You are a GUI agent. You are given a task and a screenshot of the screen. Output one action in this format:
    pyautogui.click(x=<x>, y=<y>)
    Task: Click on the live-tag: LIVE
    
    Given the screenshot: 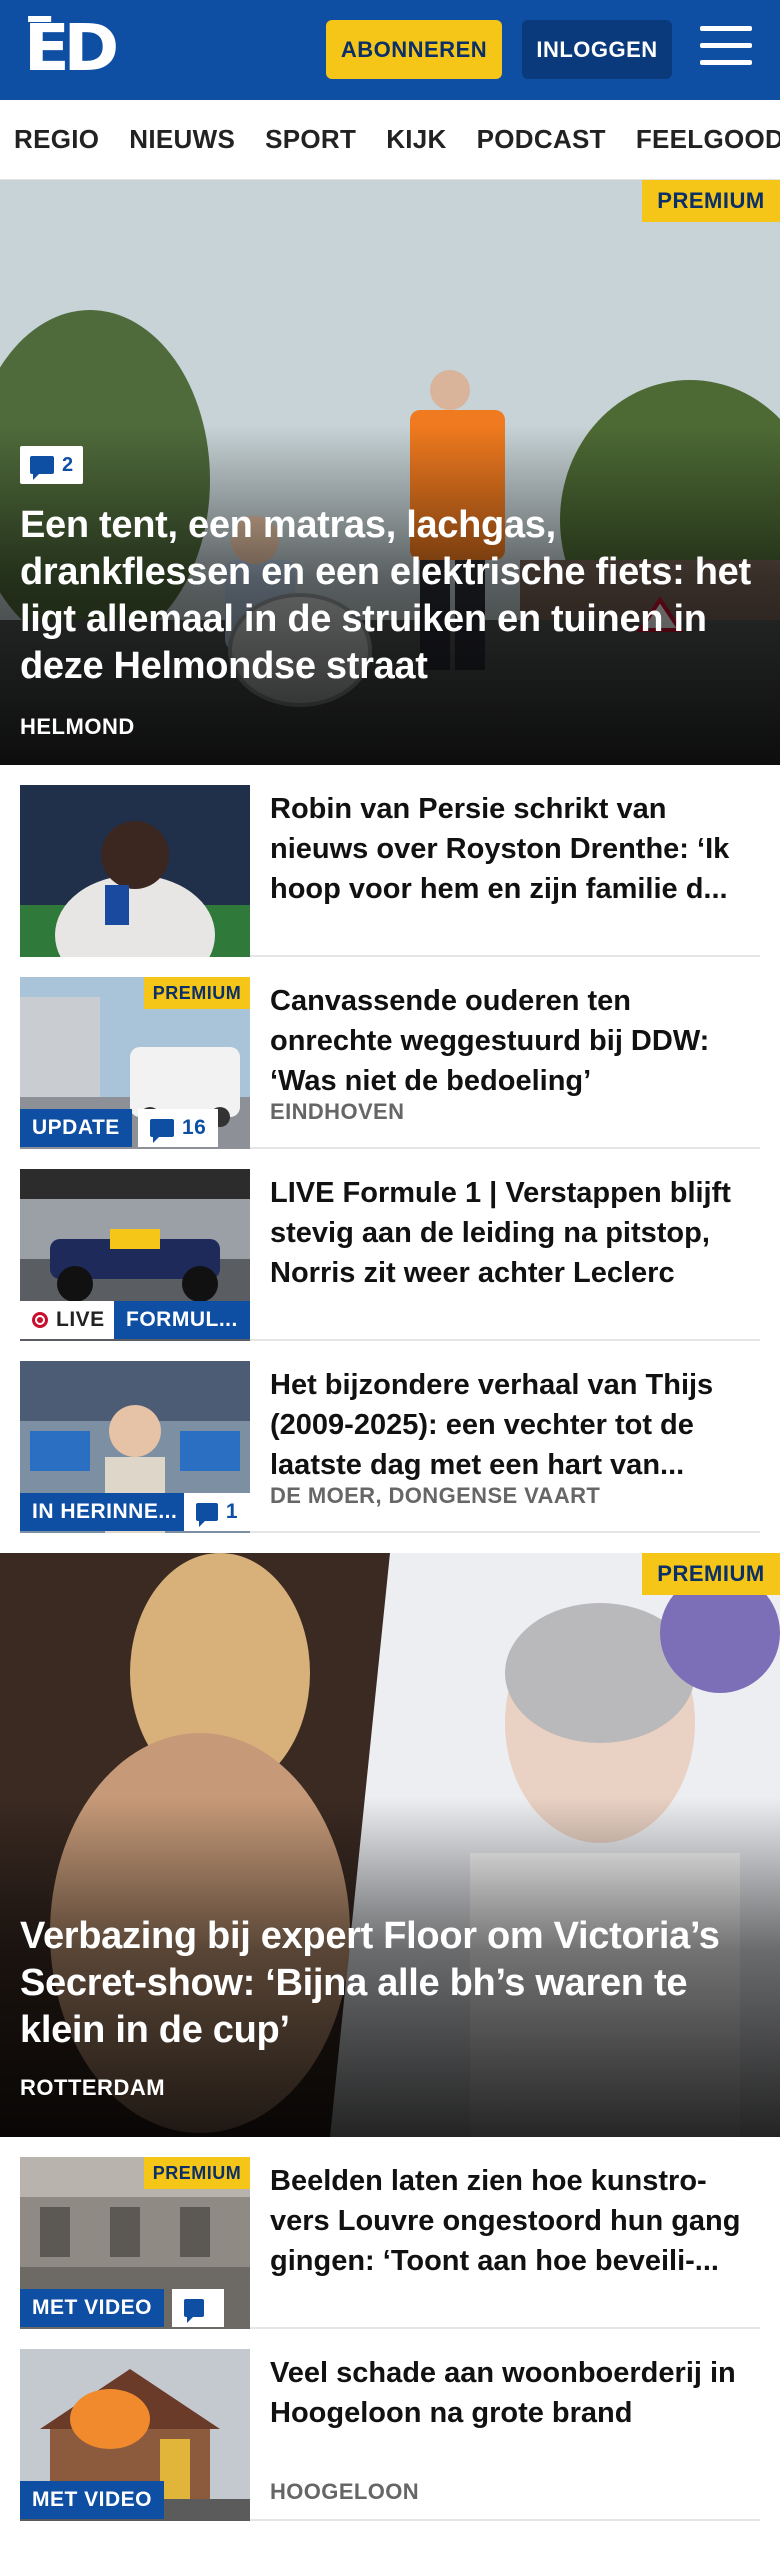 What is the action you would take?
    pyautogui.click(x=68, y=1320)
    